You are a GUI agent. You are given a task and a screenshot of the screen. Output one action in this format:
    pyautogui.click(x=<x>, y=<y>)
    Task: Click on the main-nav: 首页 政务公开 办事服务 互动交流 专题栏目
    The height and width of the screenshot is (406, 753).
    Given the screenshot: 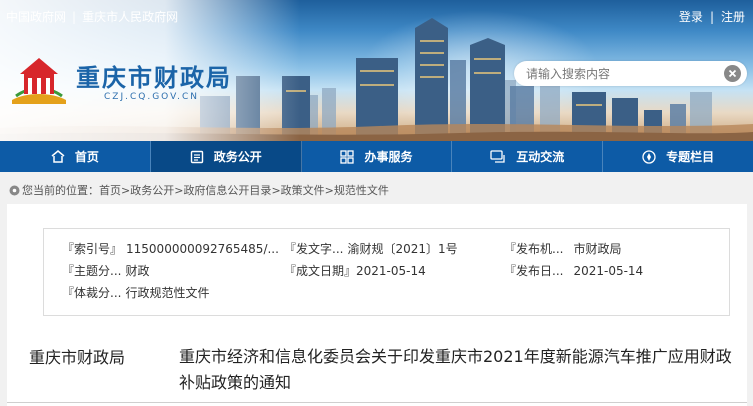 What is the action you would take?
    pyautogui.click(x=376, y=156)
    